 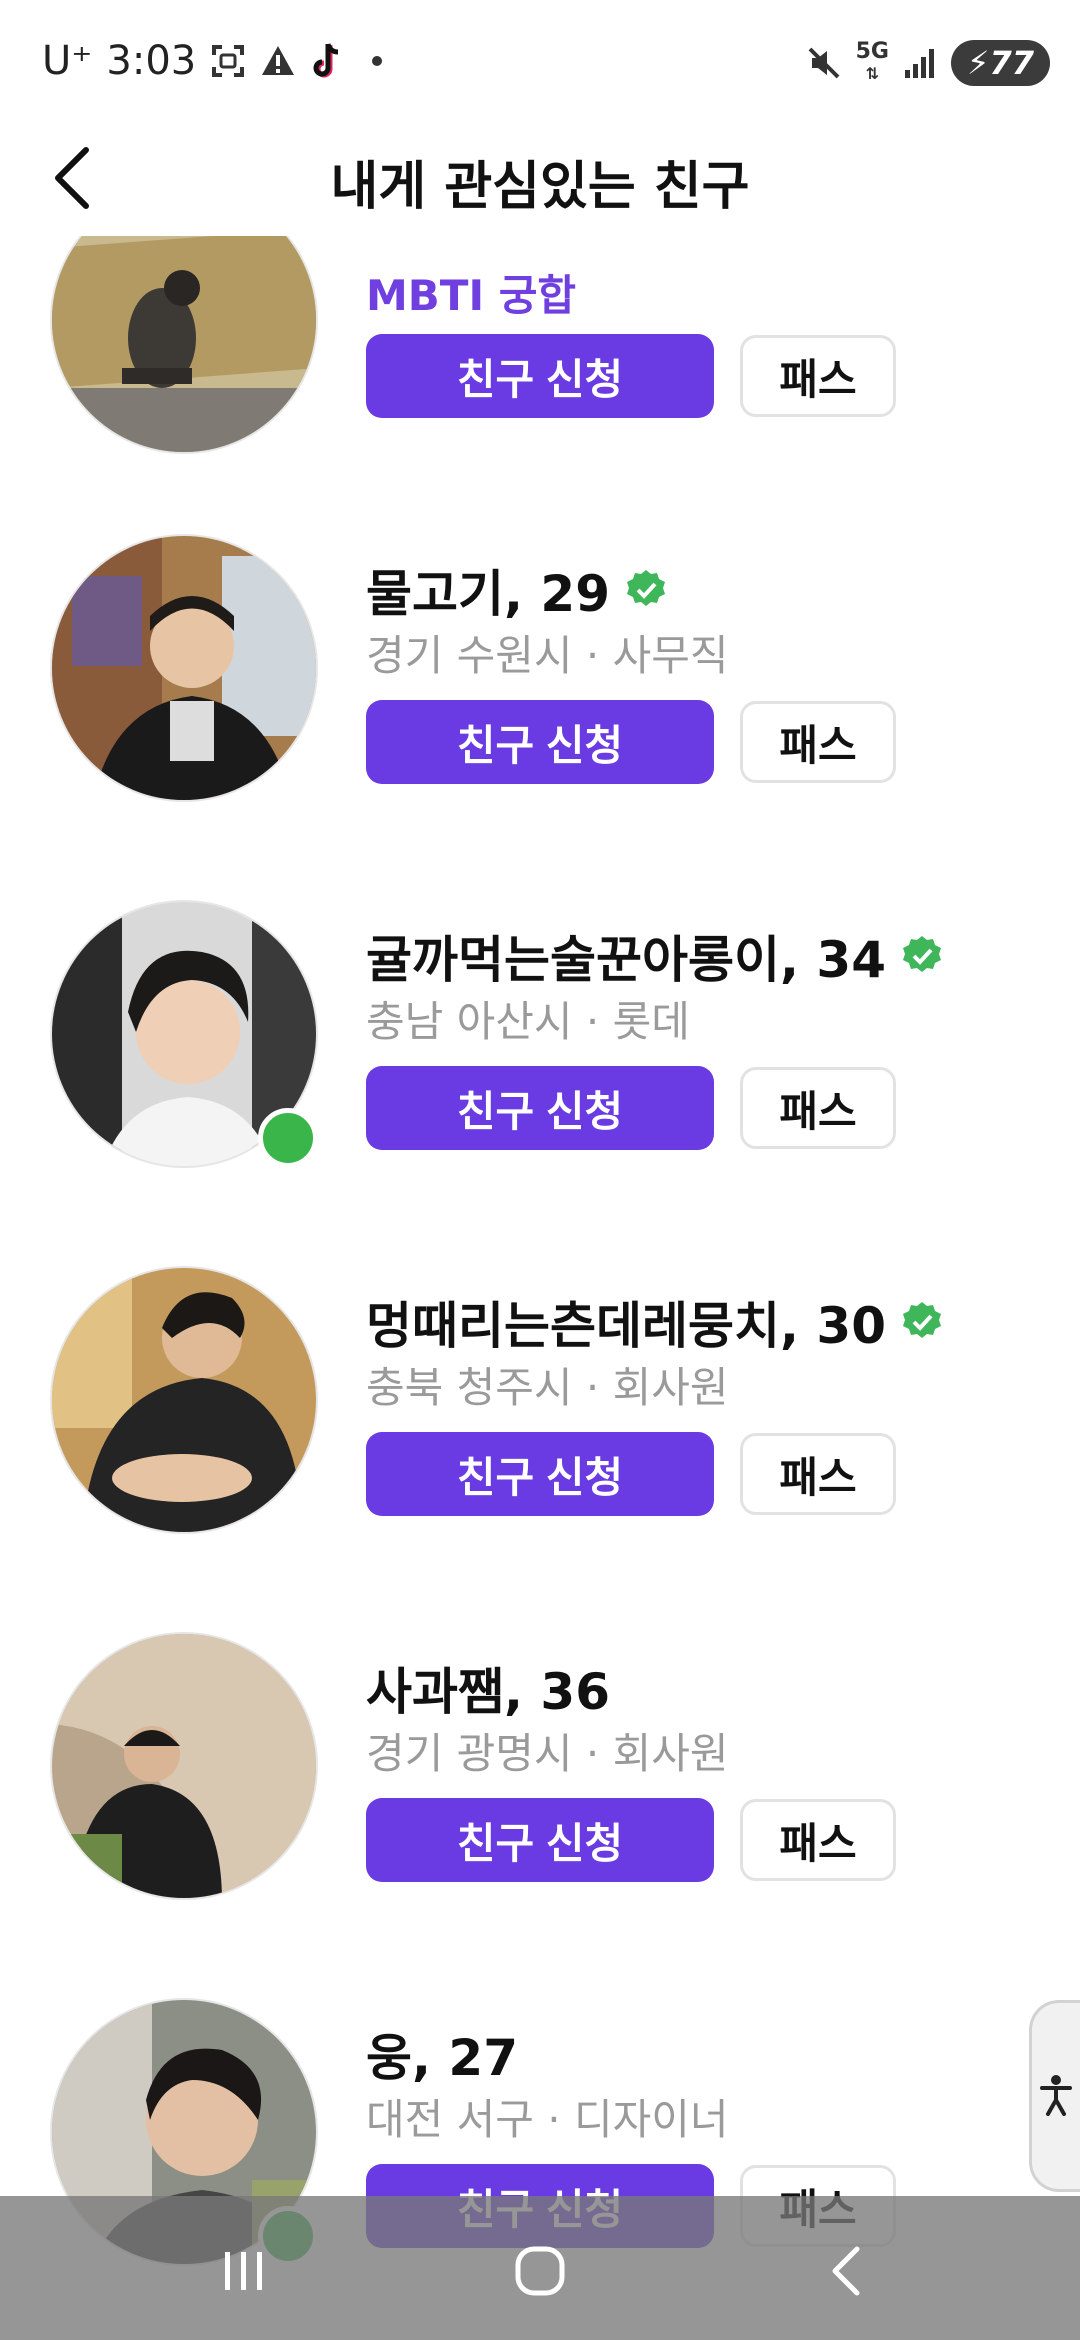 I want to click on user-name: 멍때리는츤데레뭉치, 30, so click(x=626, y=1326).